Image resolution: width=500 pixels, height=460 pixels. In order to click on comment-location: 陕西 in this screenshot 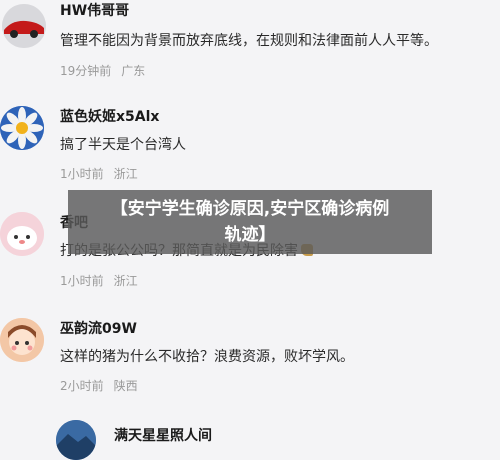, I will do `click(125, 386)`.